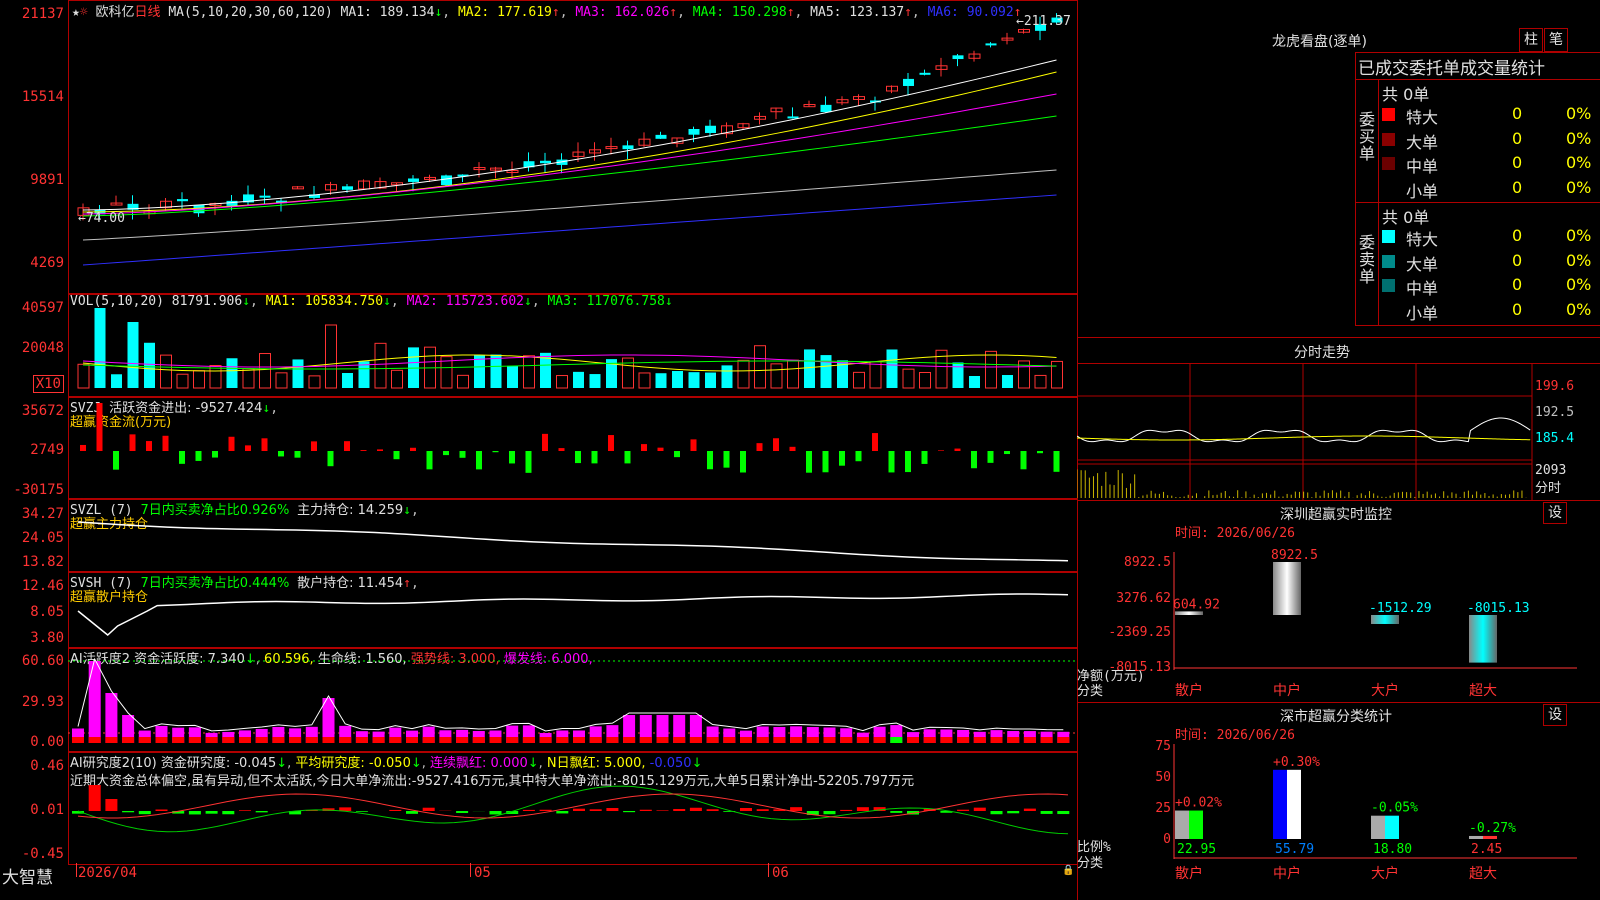  I want to click on stats2-val: 2.45, so click(1486, 849).